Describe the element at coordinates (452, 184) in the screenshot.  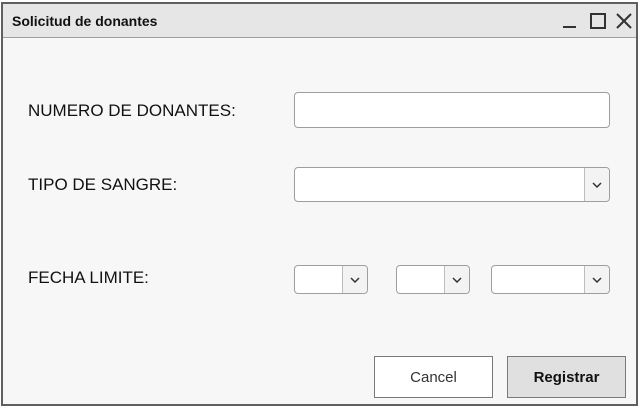
I see `tipo-sangre-select` at that location.